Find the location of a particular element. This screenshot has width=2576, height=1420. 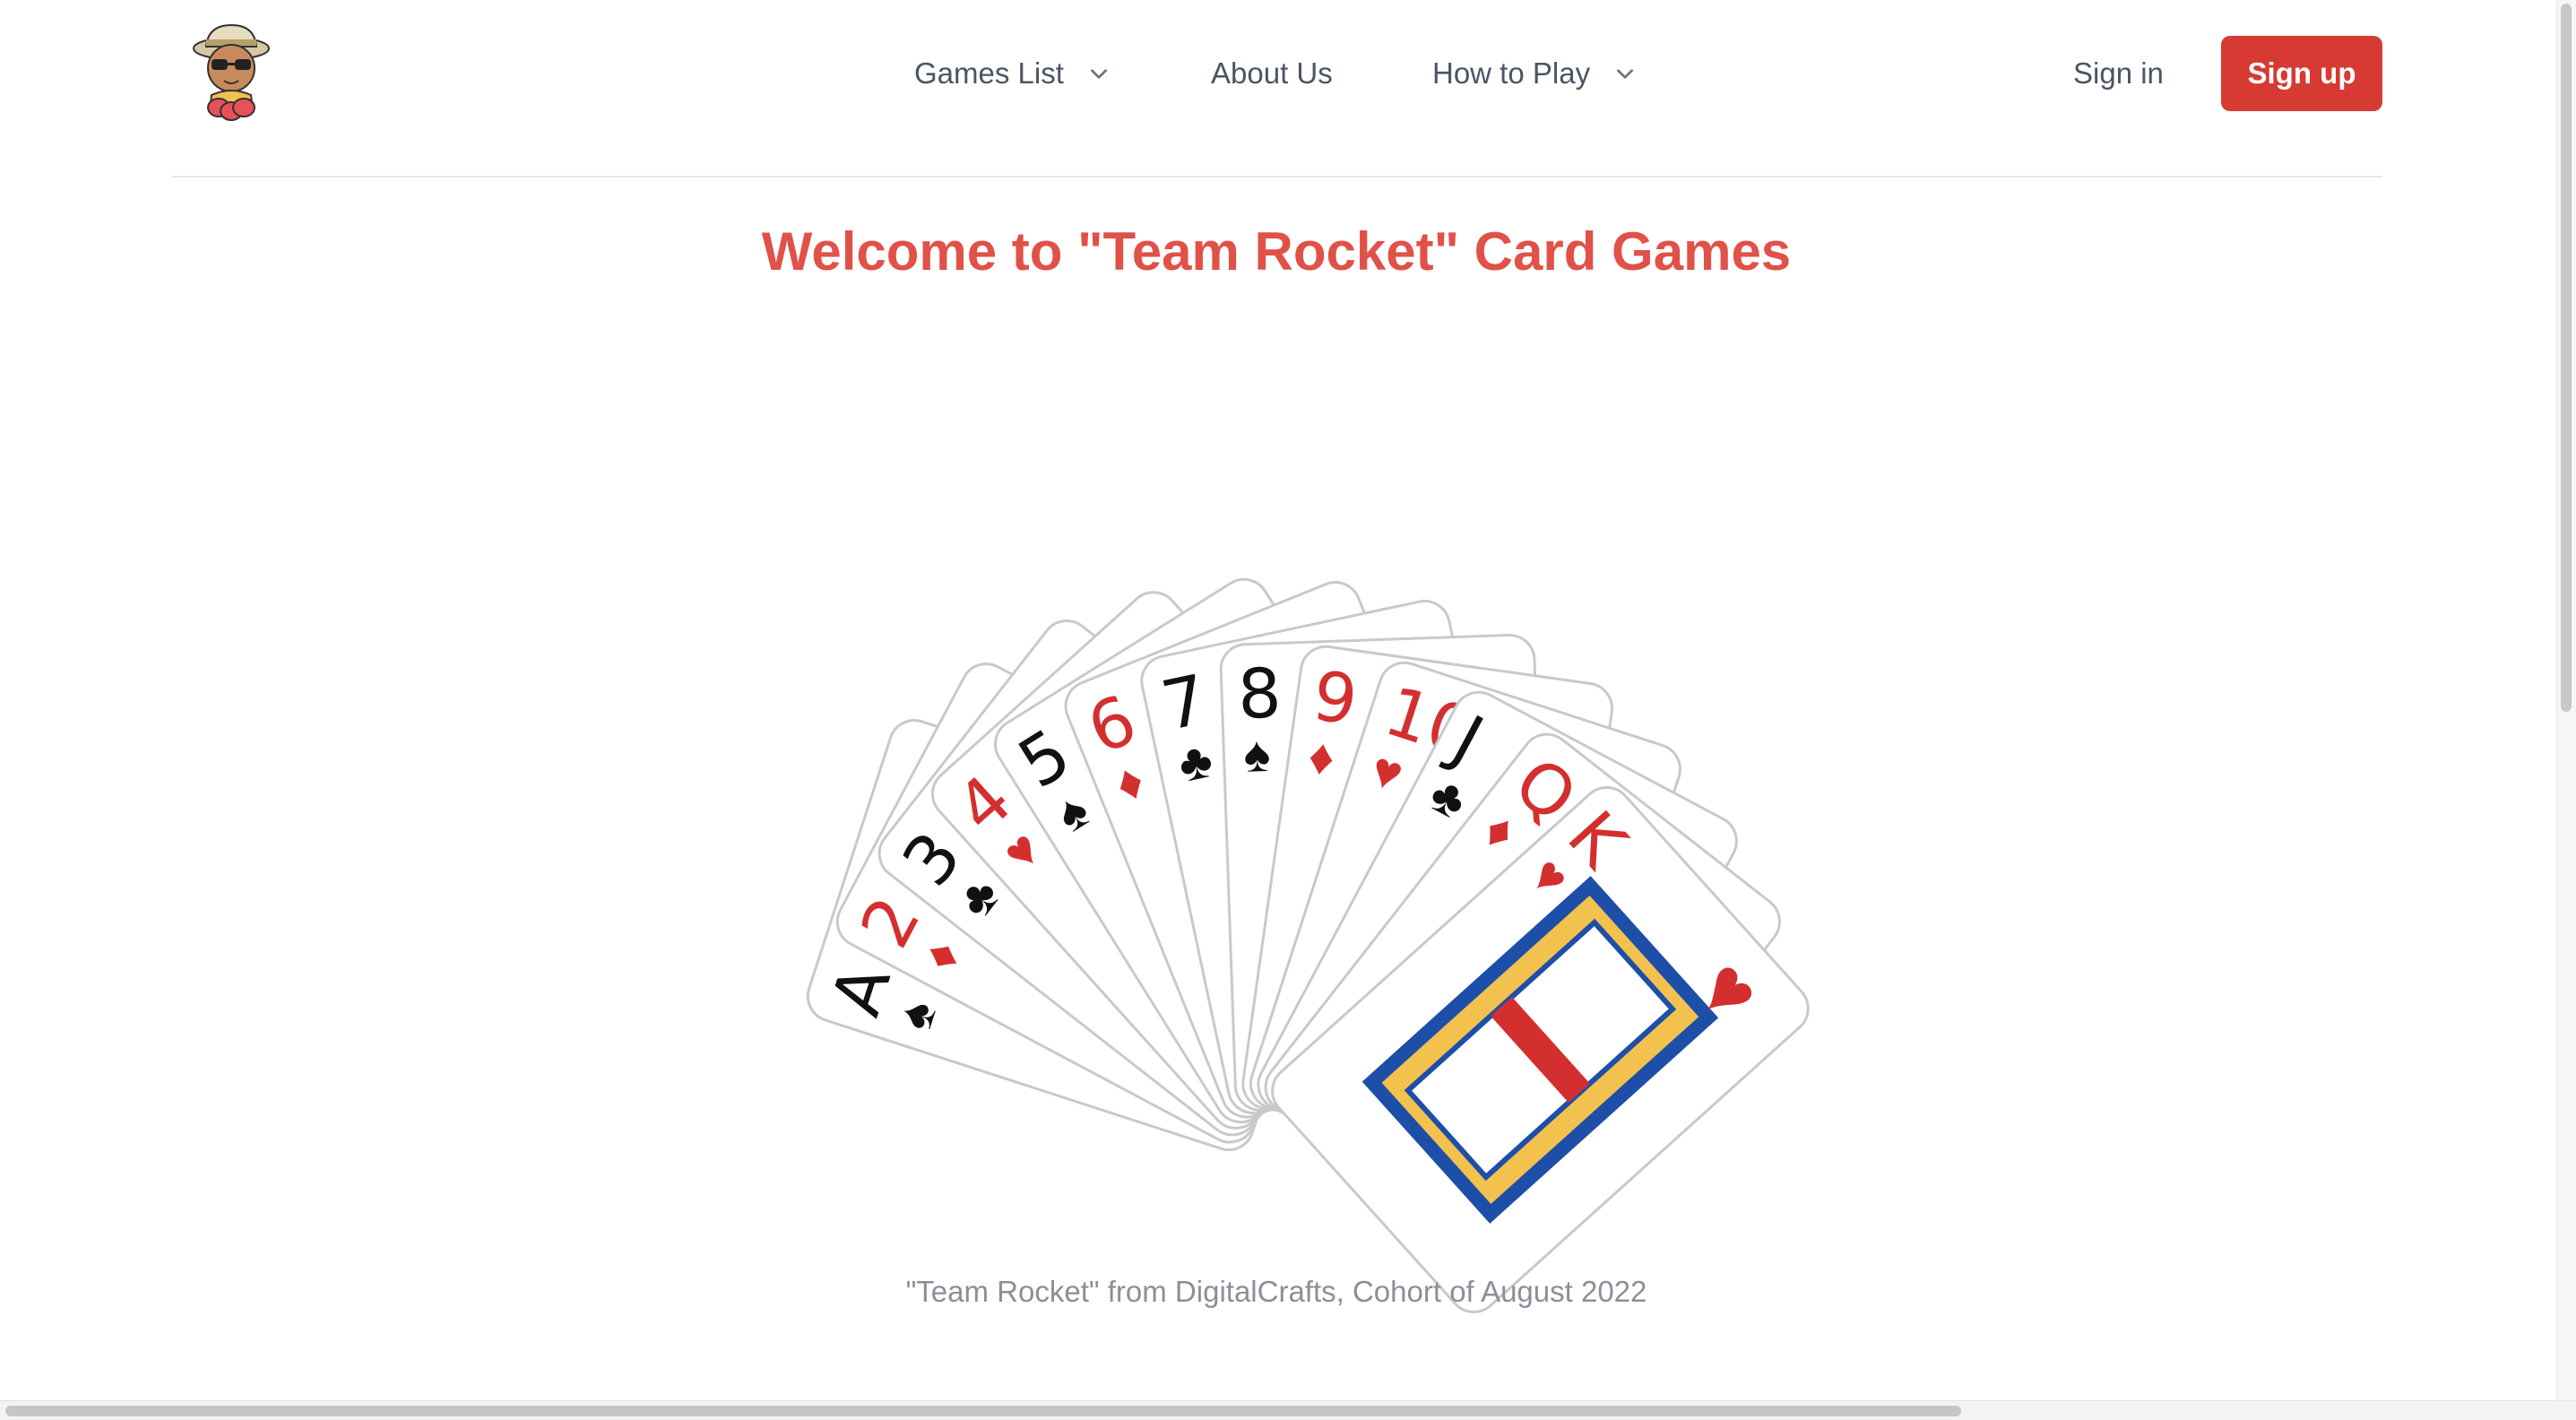

card-rank: 8 is located at coordinates (1260, 694).